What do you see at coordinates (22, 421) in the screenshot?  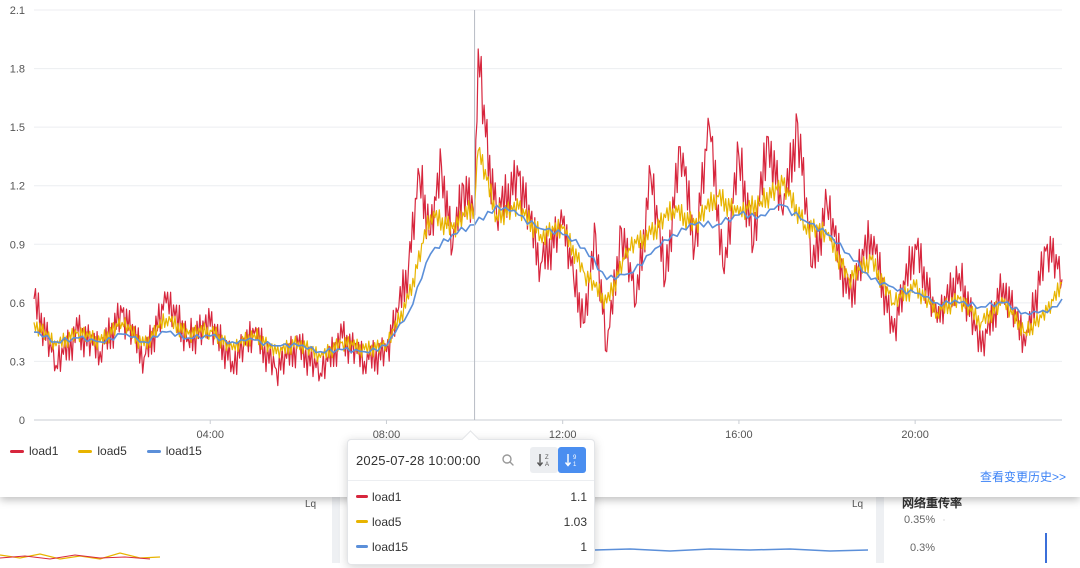 I see `y-tick-label: 0` at bounding box center [22, 421].